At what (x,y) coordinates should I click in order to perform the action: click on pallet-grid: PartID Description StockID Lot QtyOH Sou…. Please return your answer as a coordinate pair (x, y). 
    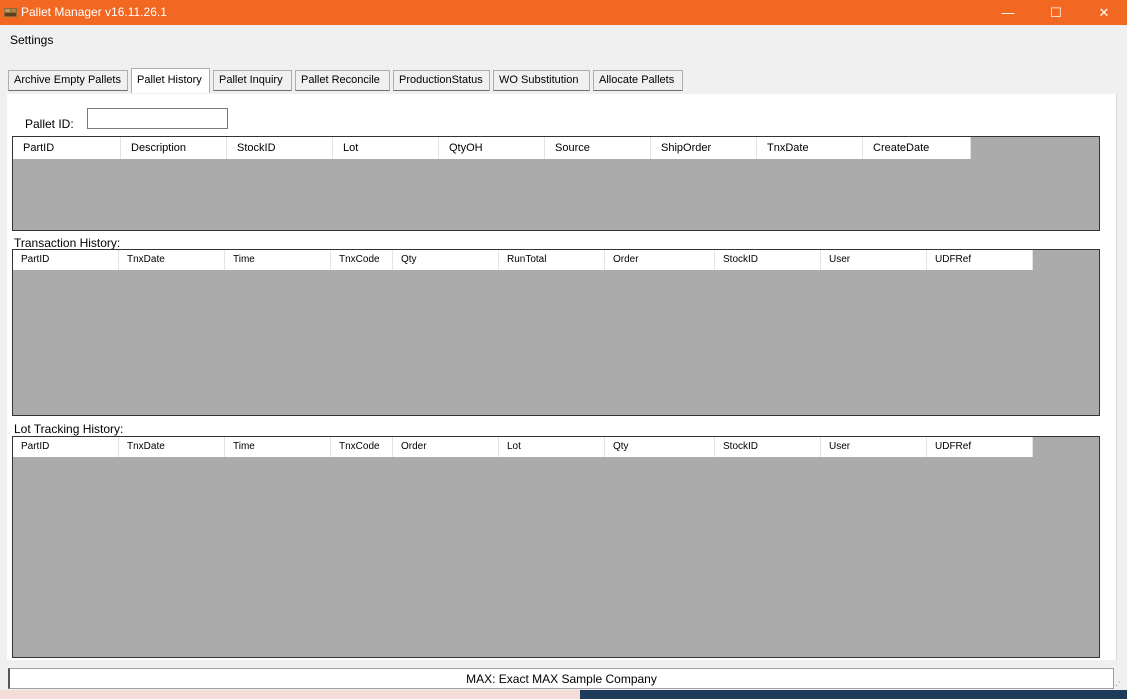
    Looking at the image, I should click on (556, 183).